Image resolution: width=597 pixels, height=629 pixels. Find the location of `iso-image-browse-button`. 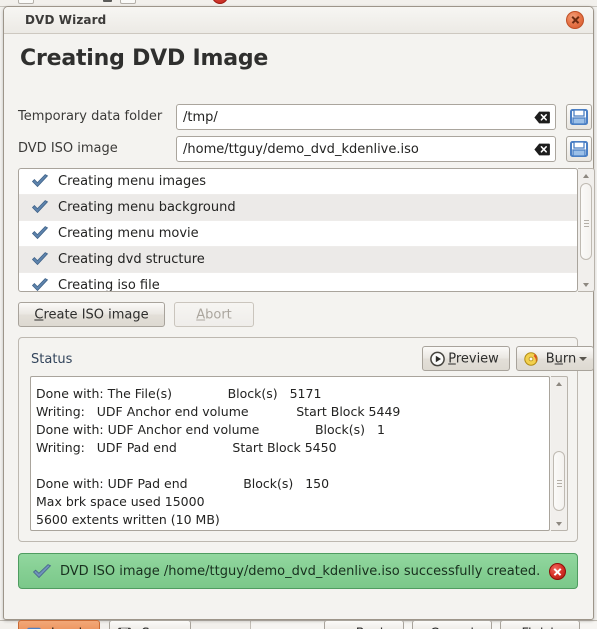

iso-image-browse-button is located at coordinates (579, 149).